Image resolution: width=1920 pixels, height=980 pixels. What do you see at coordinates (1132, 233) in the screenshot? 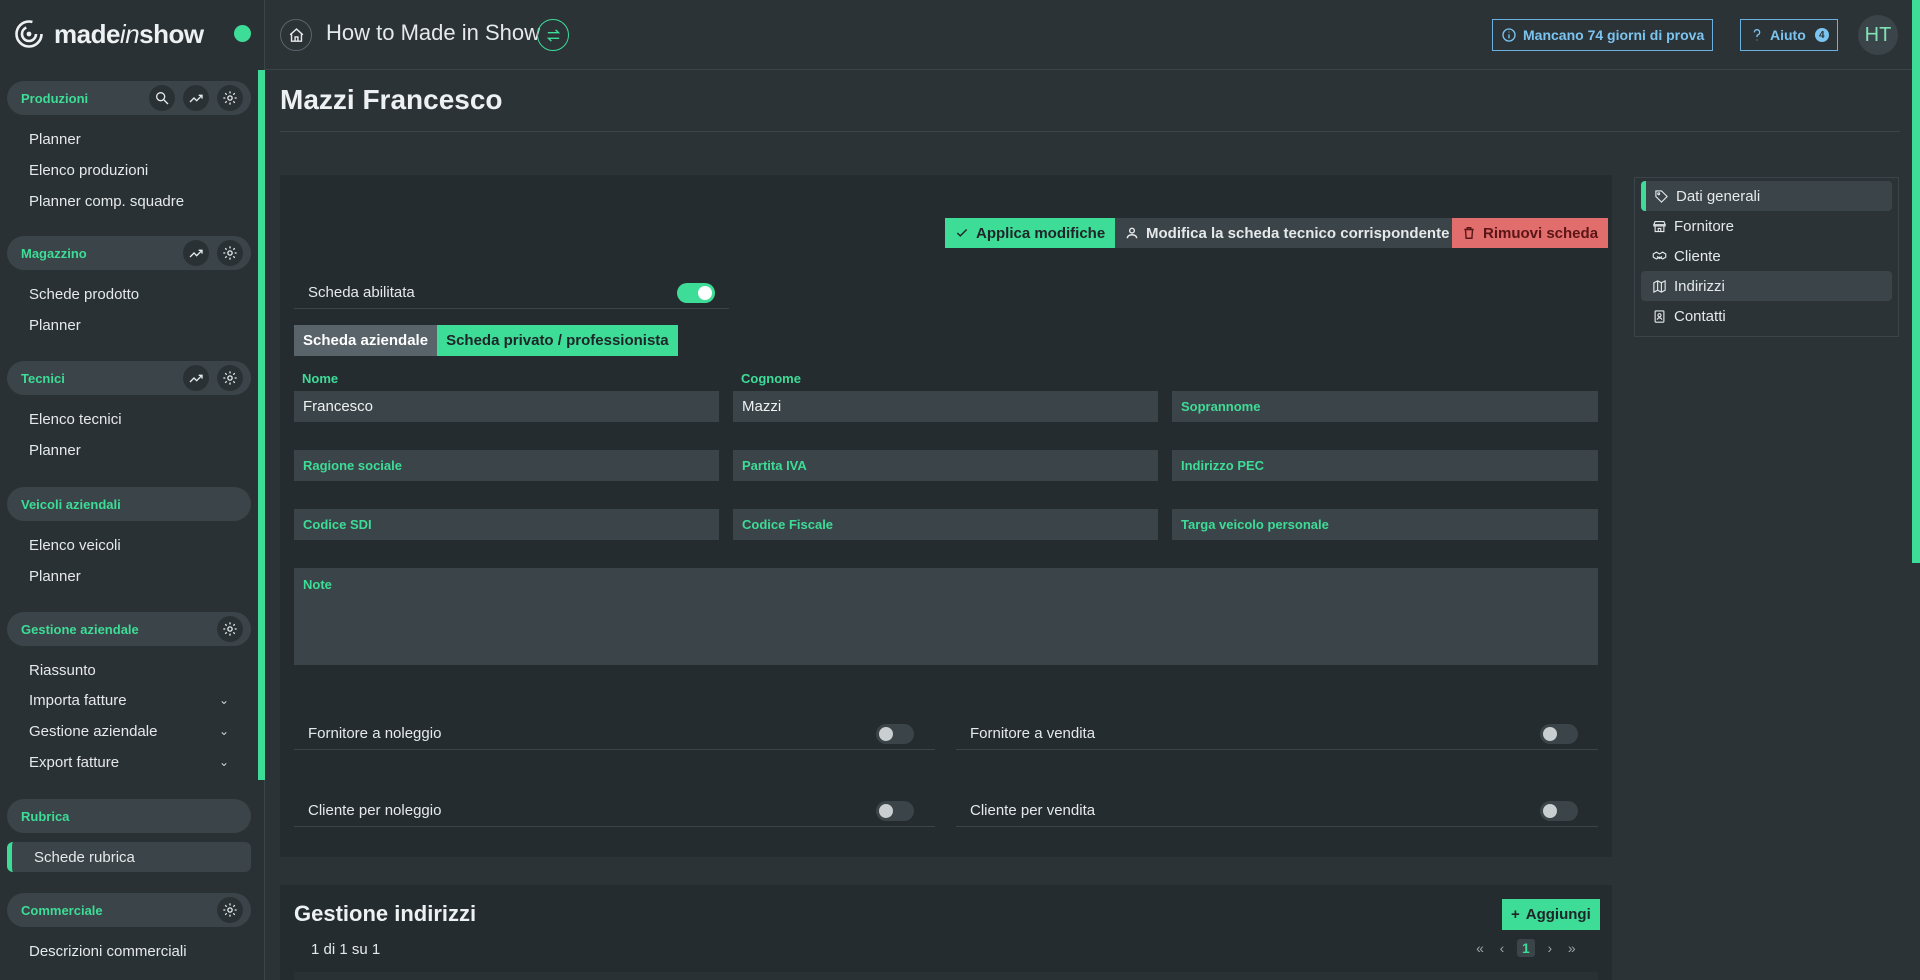
I see `user-icon` at bounding box center [1132, 233].